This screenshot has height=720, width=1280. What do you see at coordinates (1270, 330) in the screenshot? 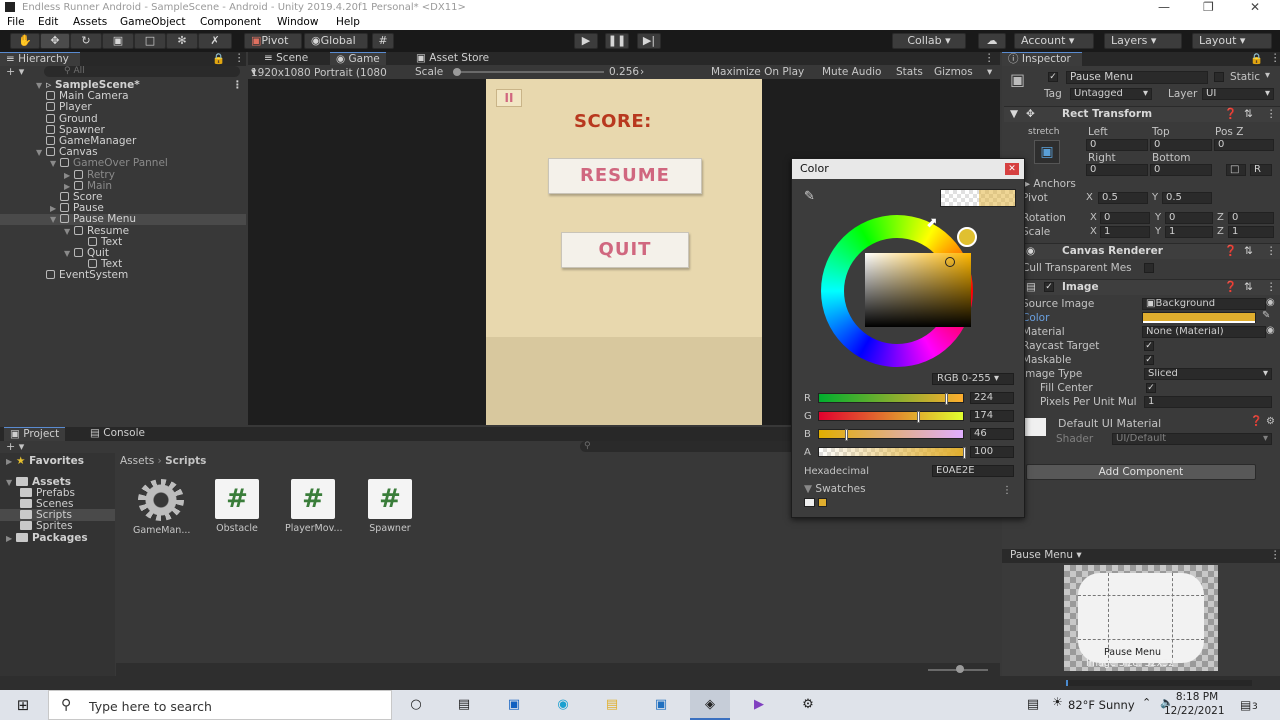
I see `material-picker-icon: ◉` at bounding box center [1270, 330].